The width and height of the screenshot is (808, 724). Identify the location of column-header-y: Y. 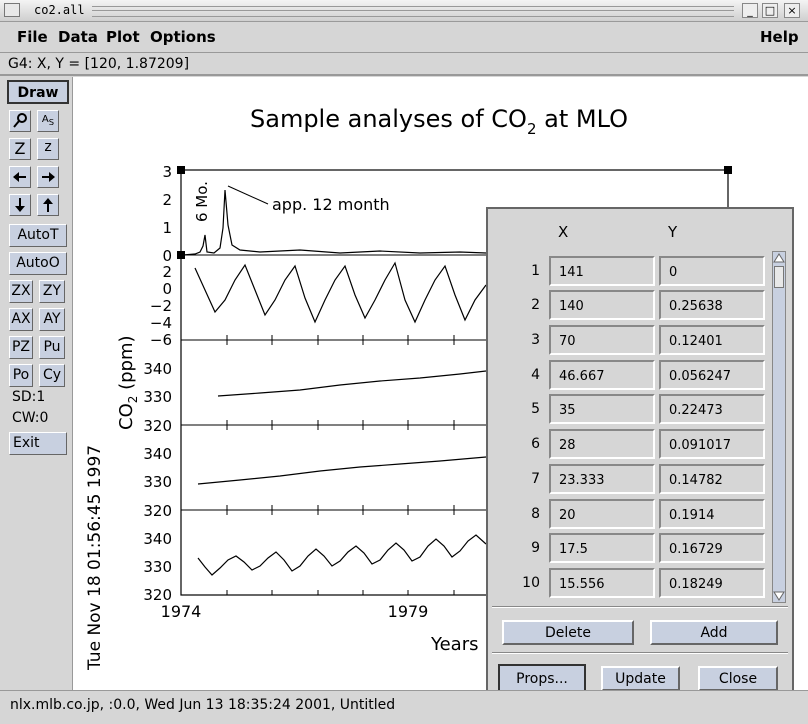
(673, 232).